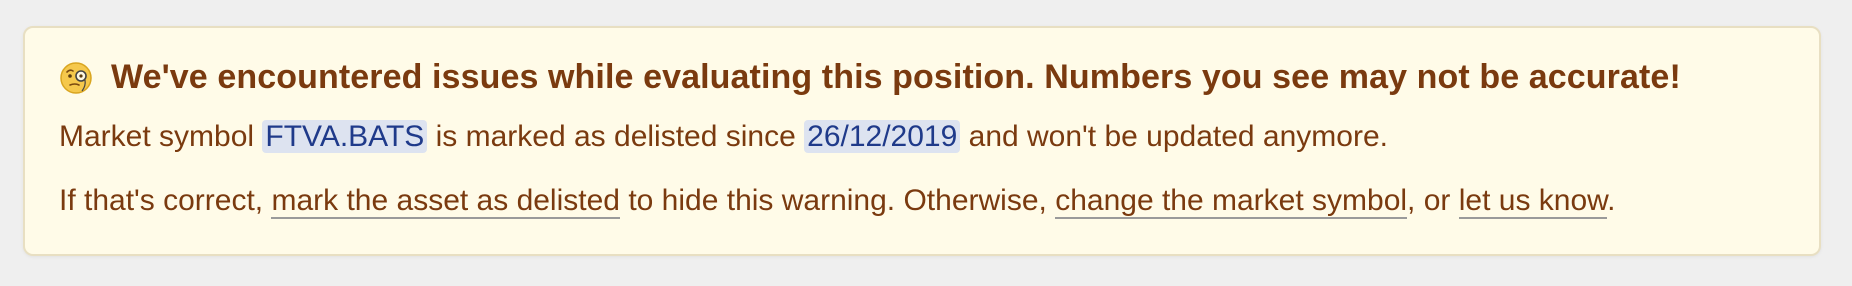 Image resolution: width=1852 pixels, height=286 pixels. Describe the element at coordinates (161, 136) in the screenshot. I see `notice-prefix: Market symbol` at that location.